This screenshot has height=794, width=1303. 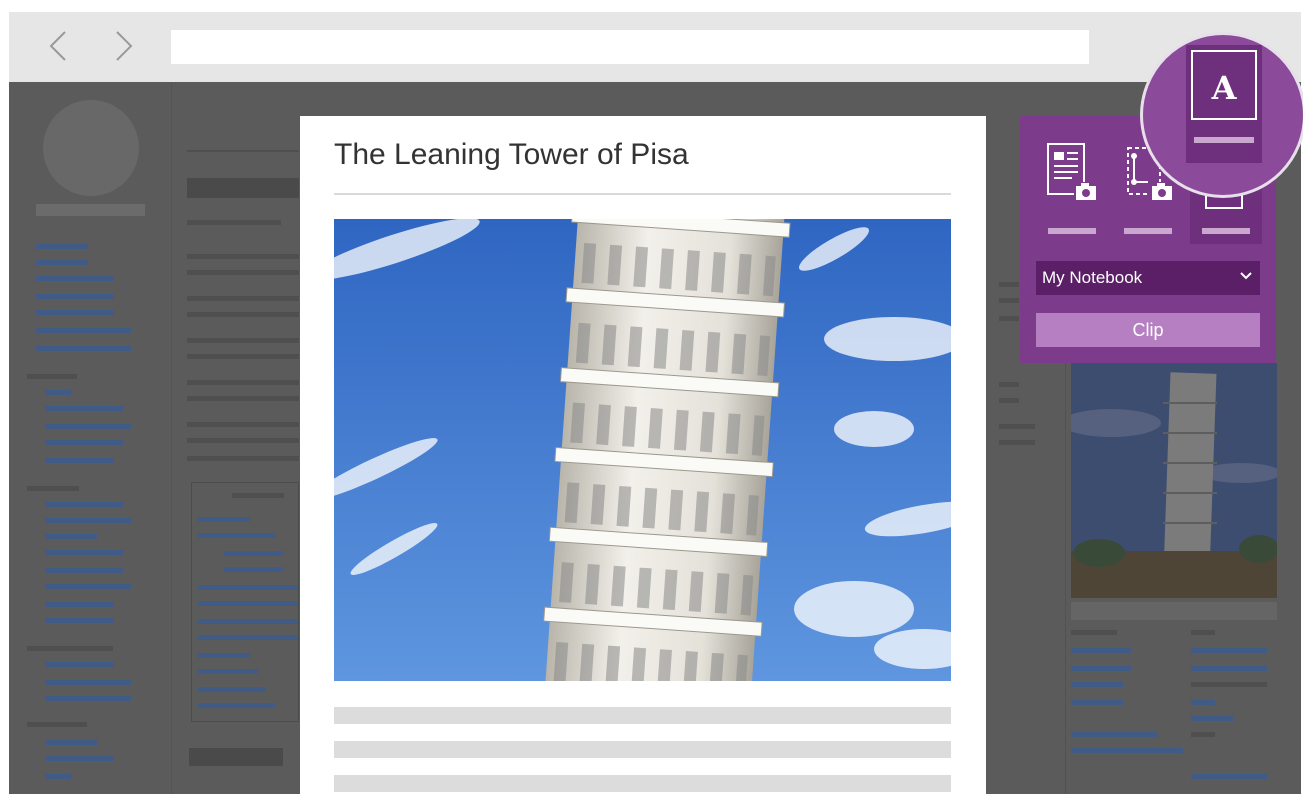 What do you see at coordinates (1148, 278) in the screenshot?
I see `notebook-dropdown: My Notebook` at bounding box center [1148, 278].